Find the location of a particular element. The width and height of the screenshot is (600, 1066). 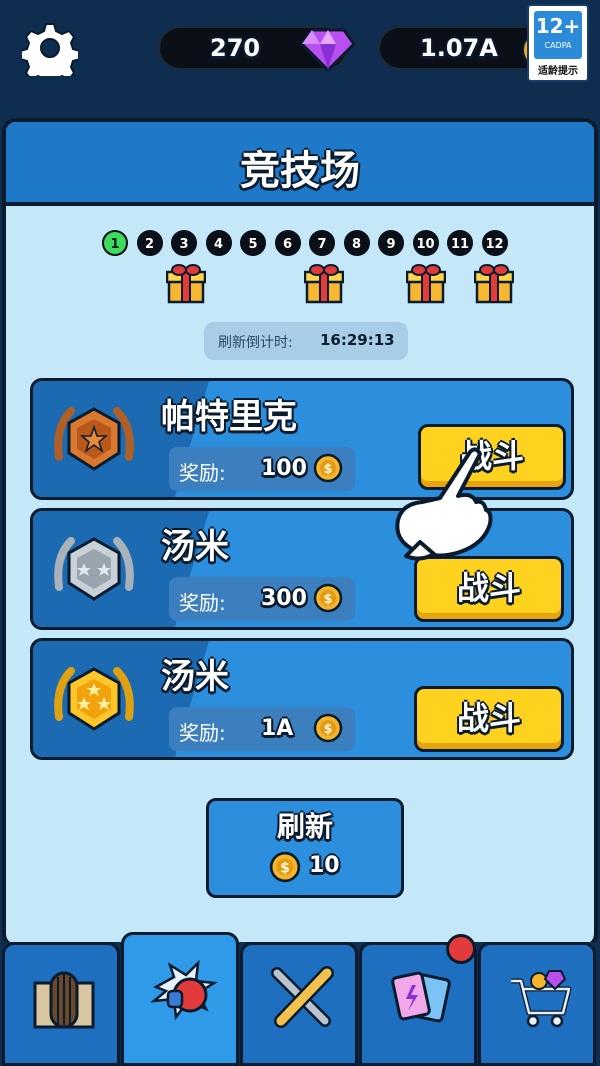

progress-step: 5 is located at coordinates (253, 243).